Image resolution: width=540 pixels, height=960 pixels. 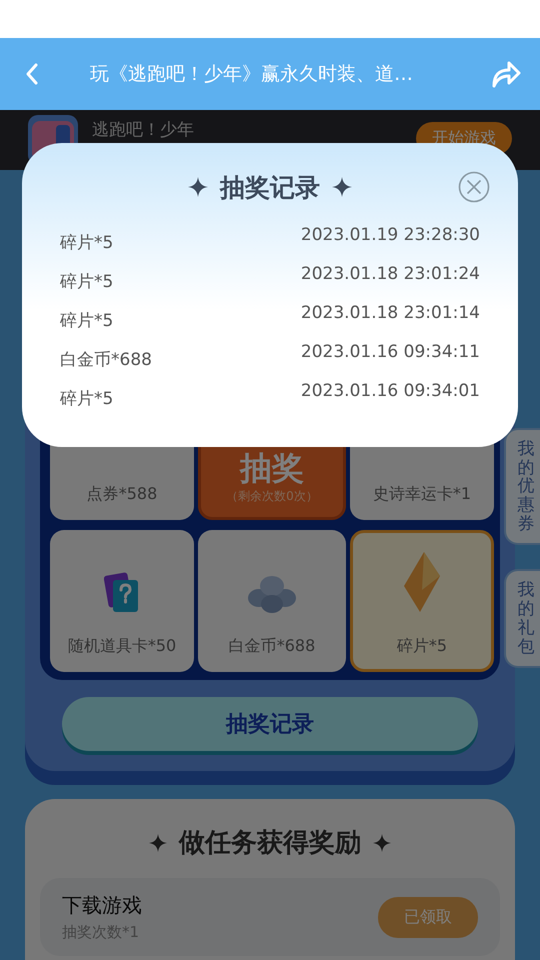 I want to click on task-name: 下载游戏, so click(x=102, y=905).